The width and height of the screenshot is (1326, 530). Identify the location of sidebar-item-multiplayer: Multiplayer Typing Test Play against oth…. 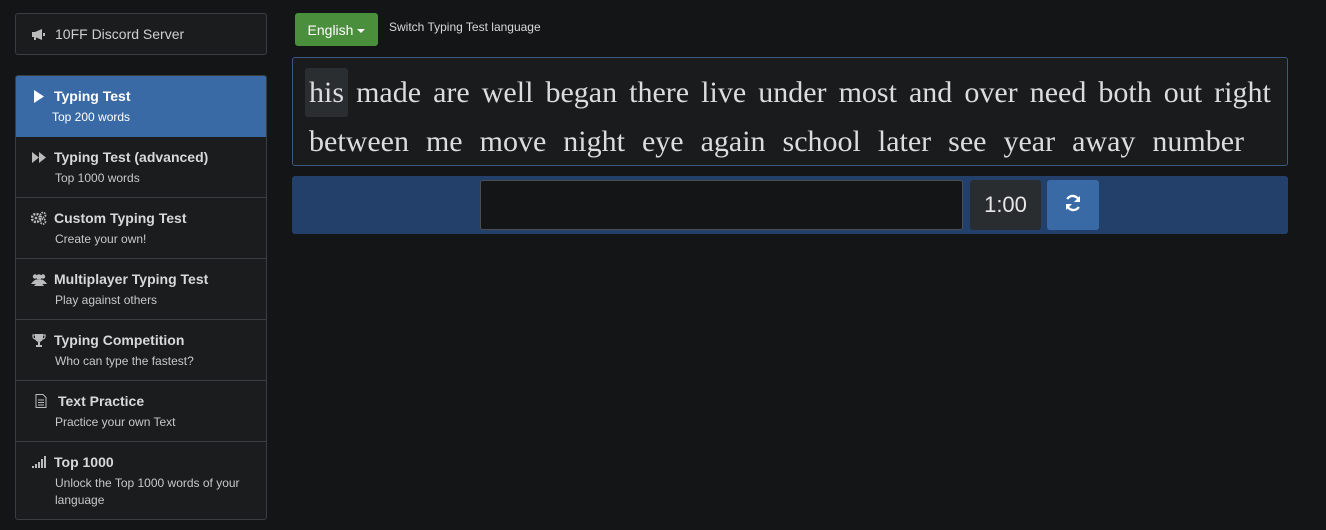
(141, 289).